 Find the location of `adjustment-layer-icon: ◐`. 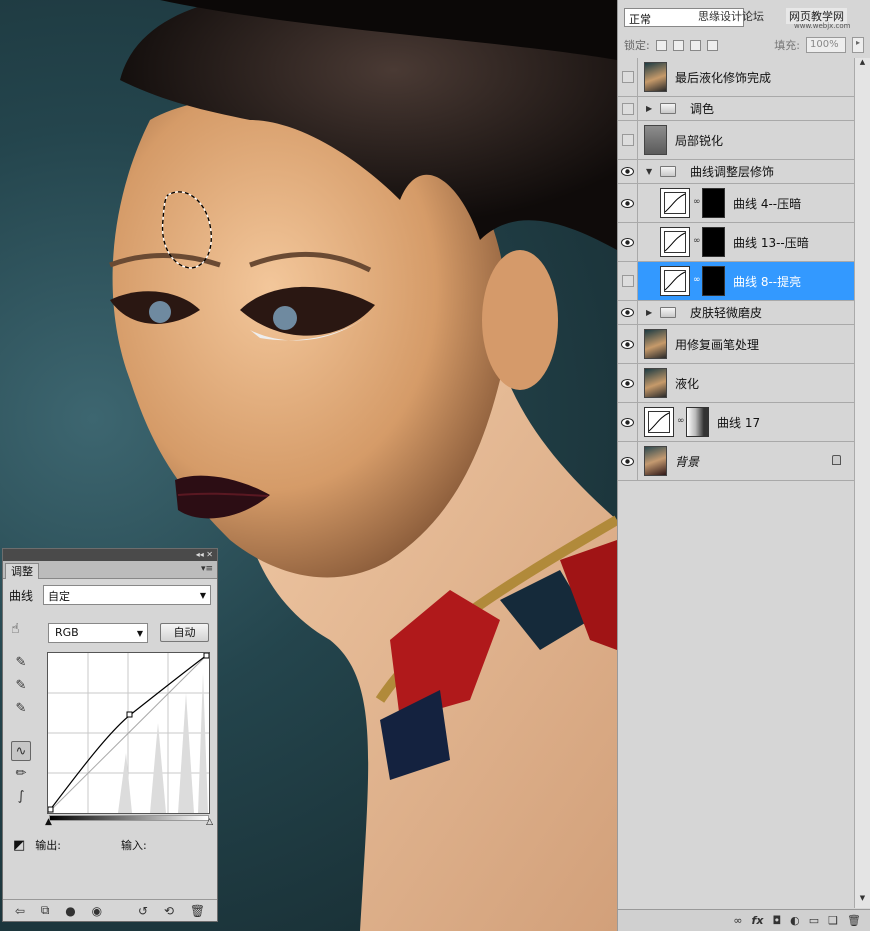

adjustment-layer-icon: ◐ is located at coordinates (795, 920).